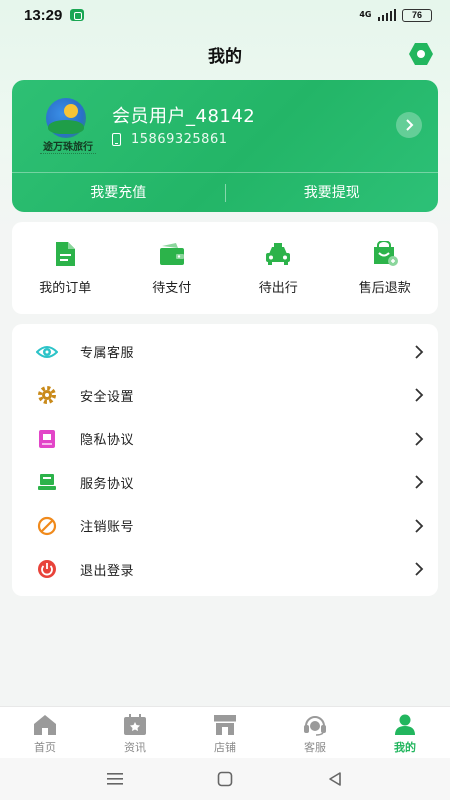  Describe the element at coordinates (107, 354) in the screenshot. I see `menu-label: 专属客服` at that location.